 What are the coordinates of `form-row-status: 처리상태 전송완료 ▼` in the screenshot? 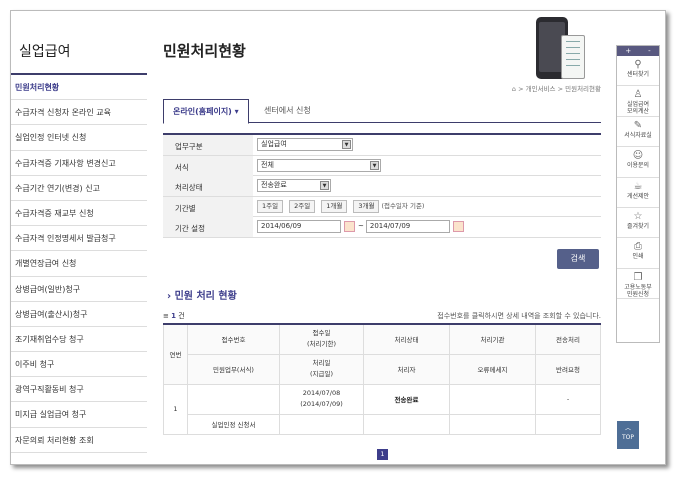 It's located at (382, 186).